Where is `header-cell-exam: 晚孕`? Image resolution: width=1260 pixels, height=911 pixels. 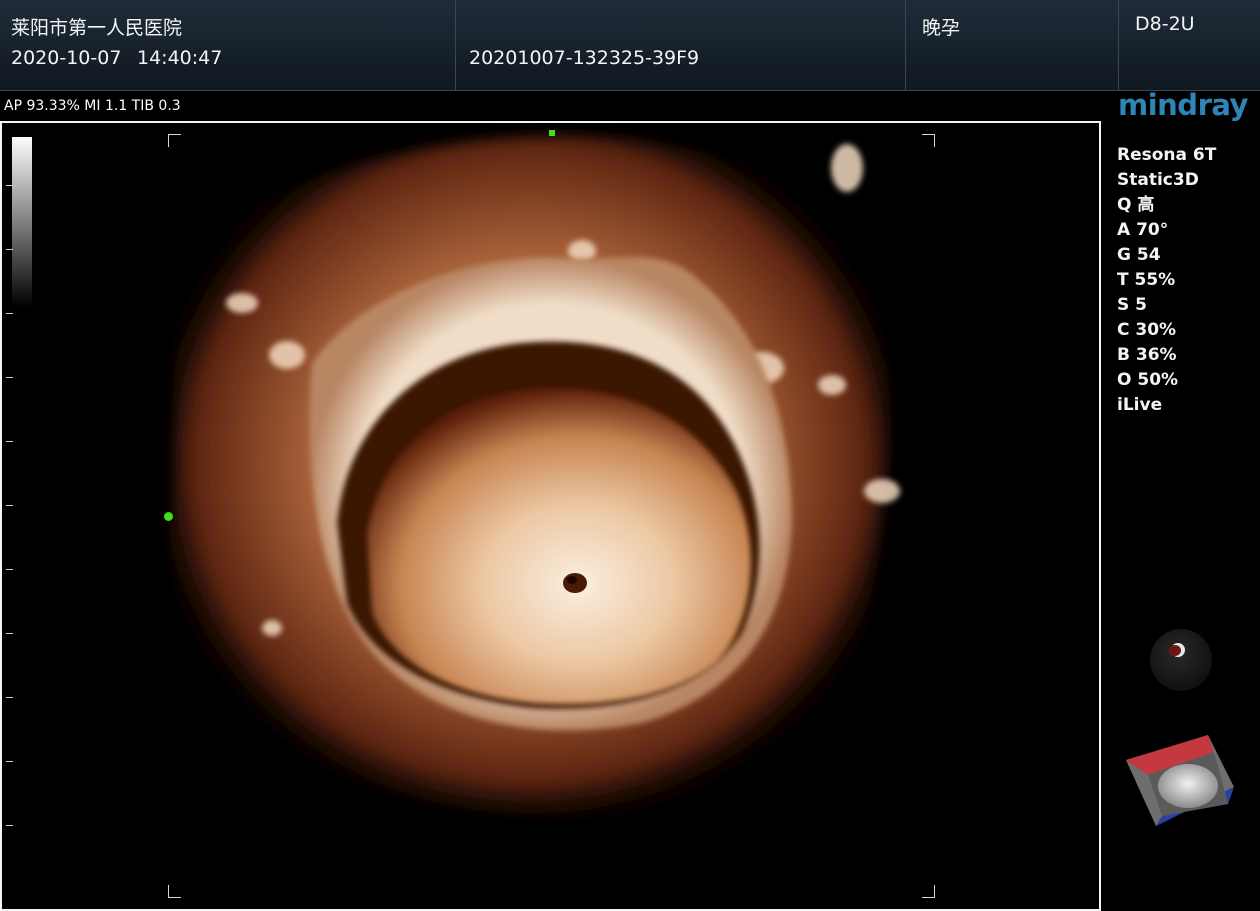
header-cell-exam: 晚孕 is located at coordinates (1012, 45).